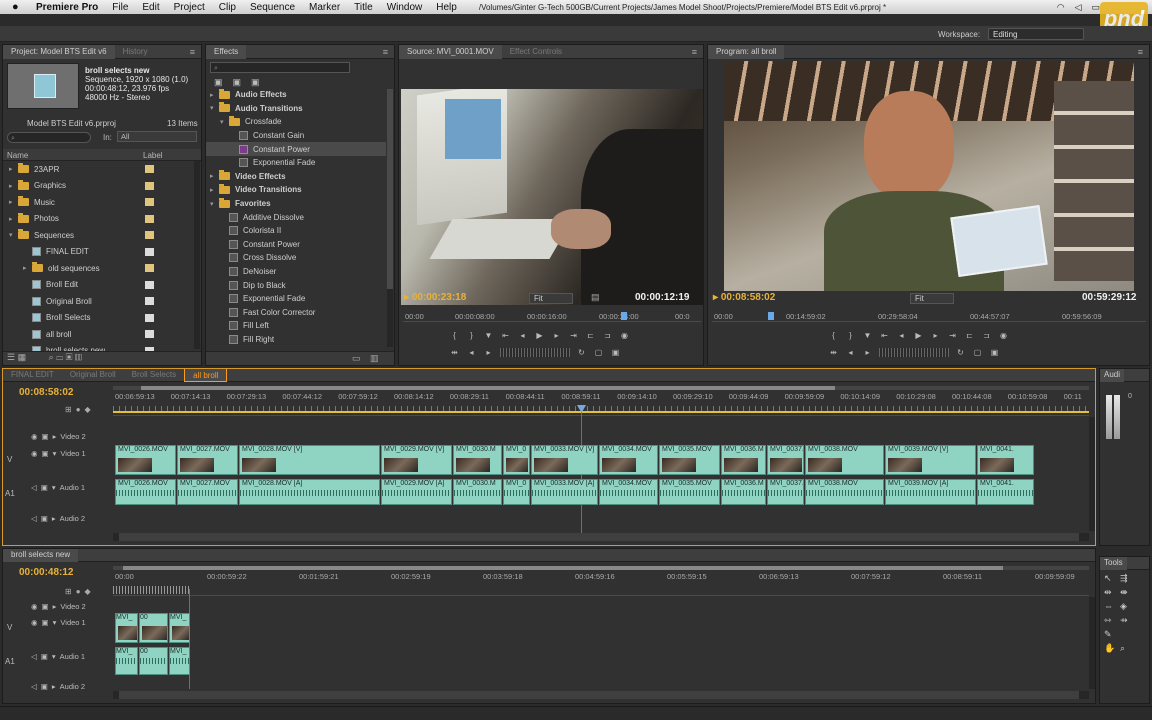  What do you see at coordinates (994, 352) in the screenshot?
I see `output-icon: ▣` at bounding box center [994, 352].